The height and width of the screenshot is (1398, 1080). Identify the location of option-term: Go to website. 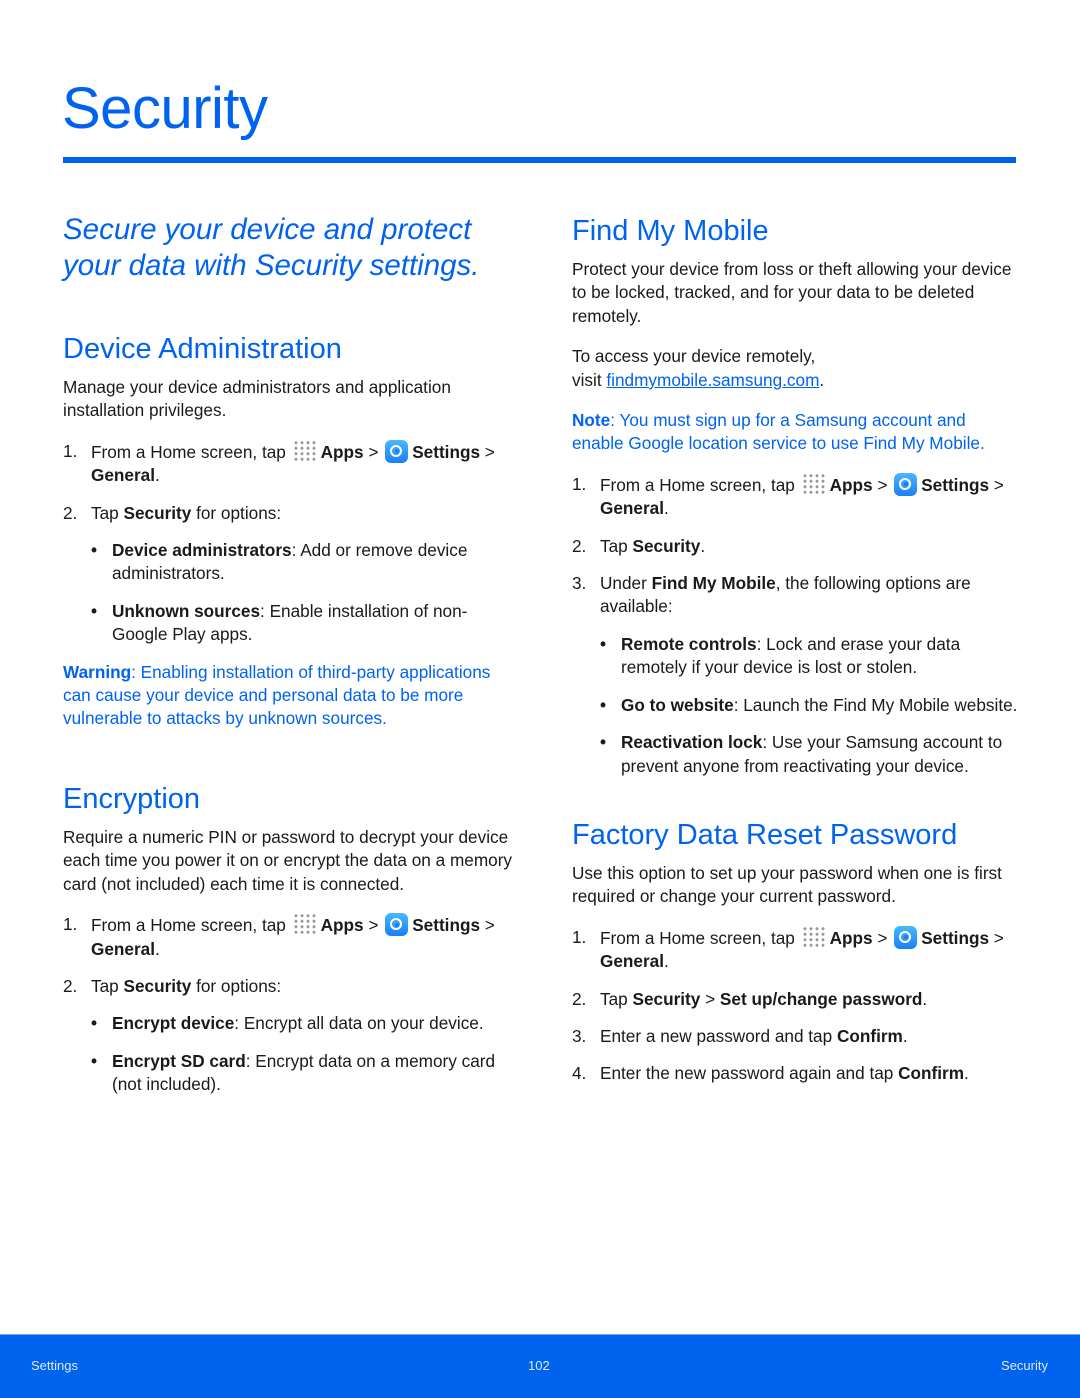
(677, 704).